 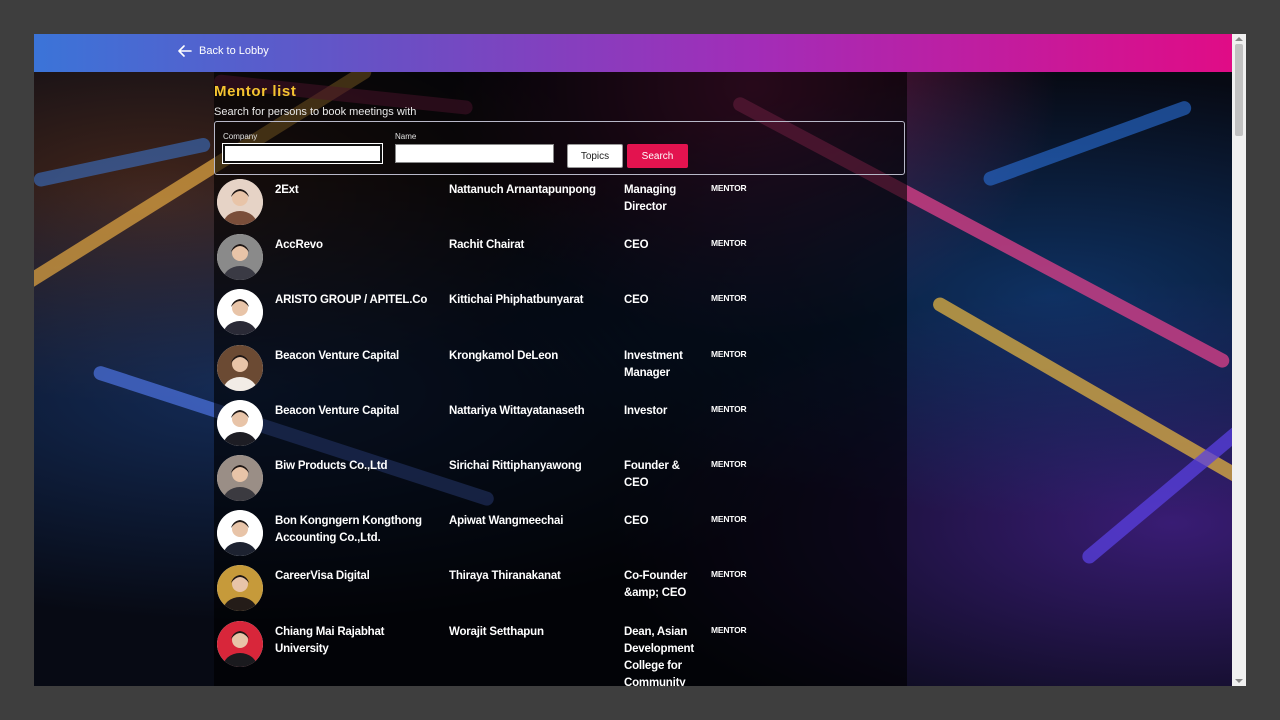 I want to click on mentor-title: Investment Manager, so click(x=653, y=364).